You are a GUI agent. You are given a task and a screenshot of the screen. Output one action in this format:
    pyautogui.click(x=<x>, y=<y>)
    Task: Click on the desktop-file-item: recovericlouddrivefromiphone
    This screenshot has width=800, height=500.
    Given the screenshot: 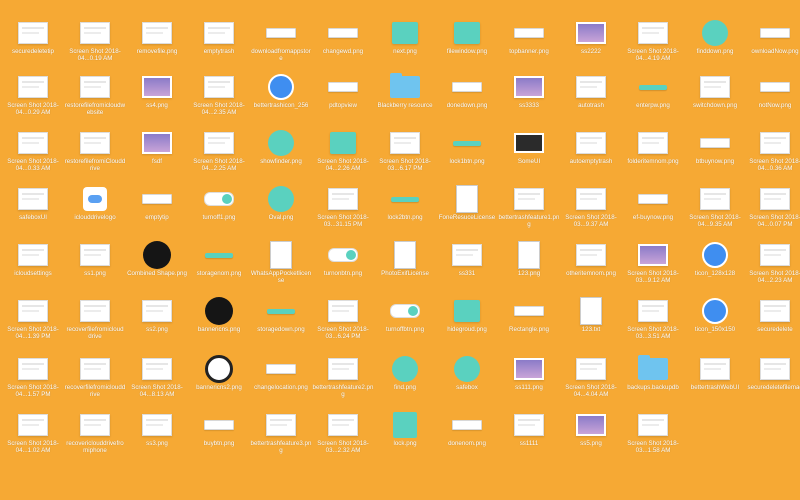 What is the action you would take?
    pyautogui.click(x=95, y=439)
    